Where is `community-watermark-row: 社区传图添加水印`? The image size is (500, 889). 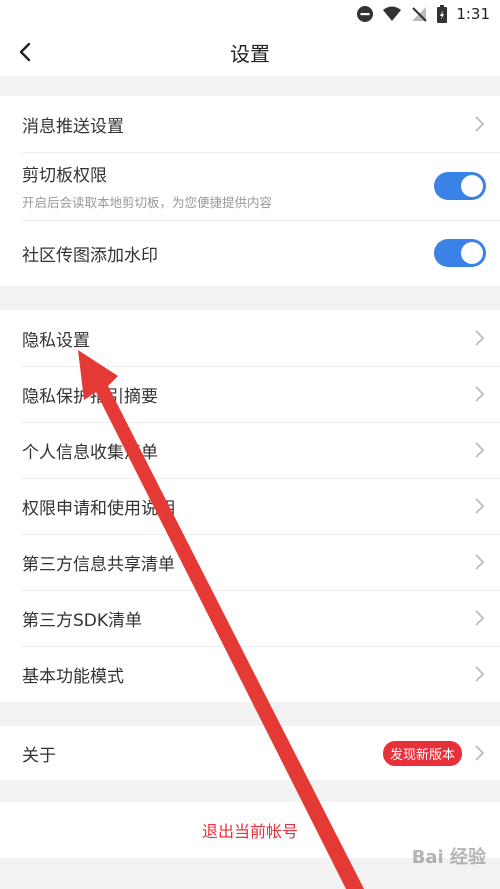 community-watermark-row: 社区传图添加水印 is located at coordinates (250, 253).